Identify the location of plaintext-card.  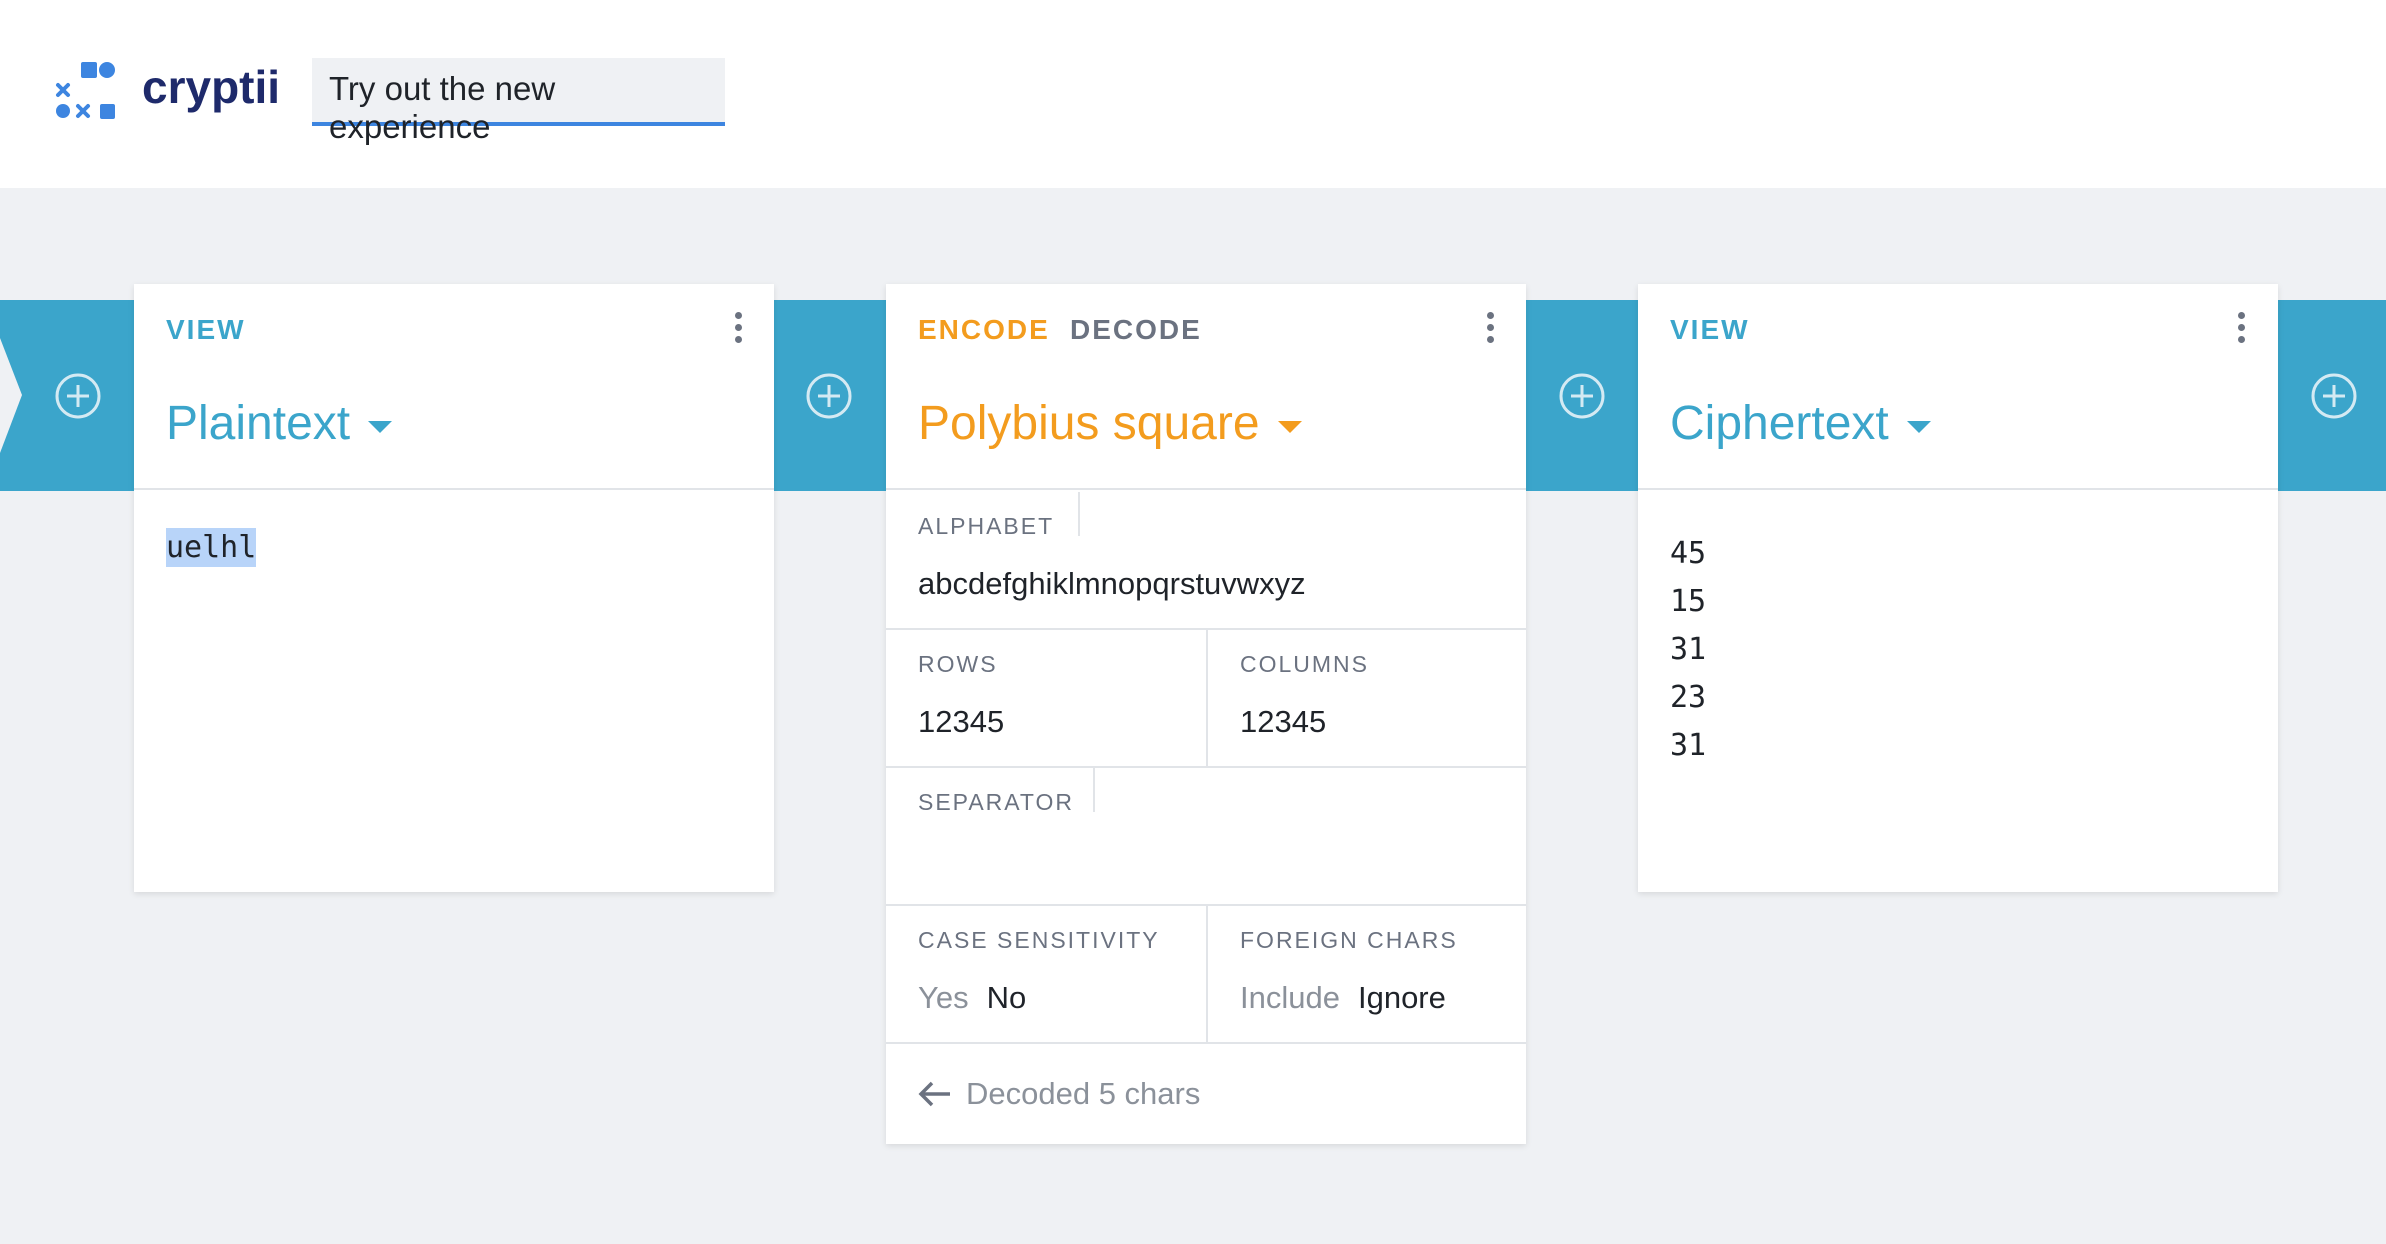
(454, 588).